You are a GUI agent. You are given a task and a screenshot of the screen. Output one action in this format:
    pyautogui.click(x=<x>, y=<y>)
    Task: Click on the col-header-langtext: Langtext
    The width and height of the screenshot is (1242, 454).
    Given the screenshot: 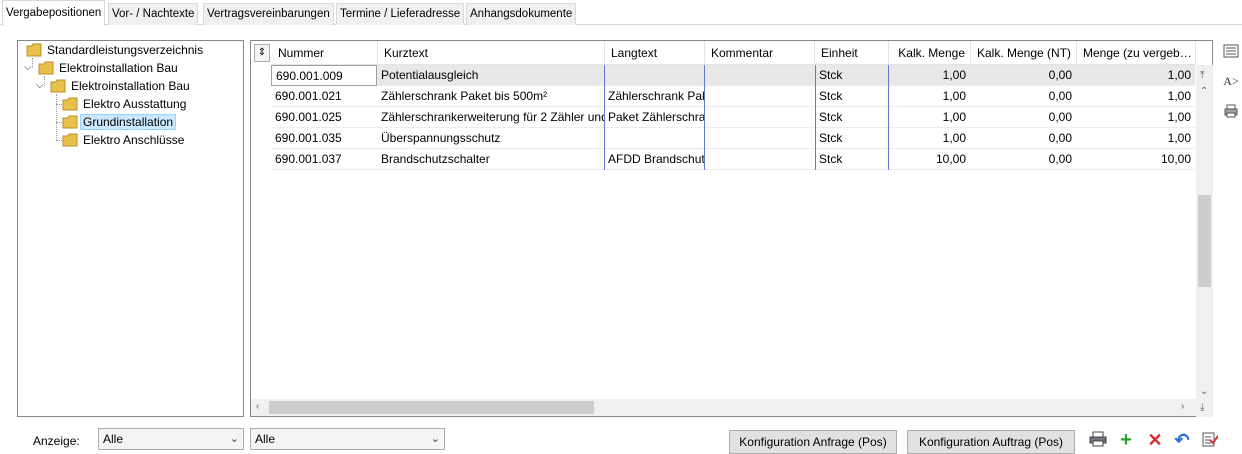 What is the action you would take?
    pyautogui.click(x=655, y=53)
    